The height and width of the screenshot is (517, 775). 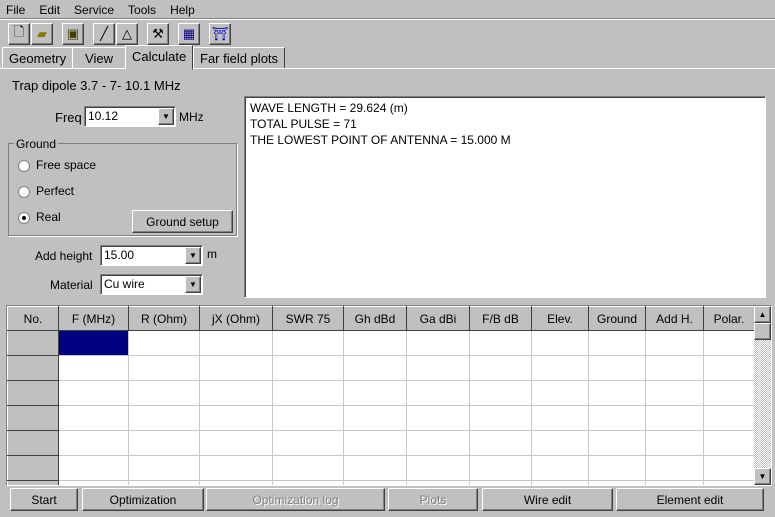 What do you see at coordinates (151, 255) in the screenshot?
I see `add-height-combo: 15.00 ▼` at bounding box center [151, 255].